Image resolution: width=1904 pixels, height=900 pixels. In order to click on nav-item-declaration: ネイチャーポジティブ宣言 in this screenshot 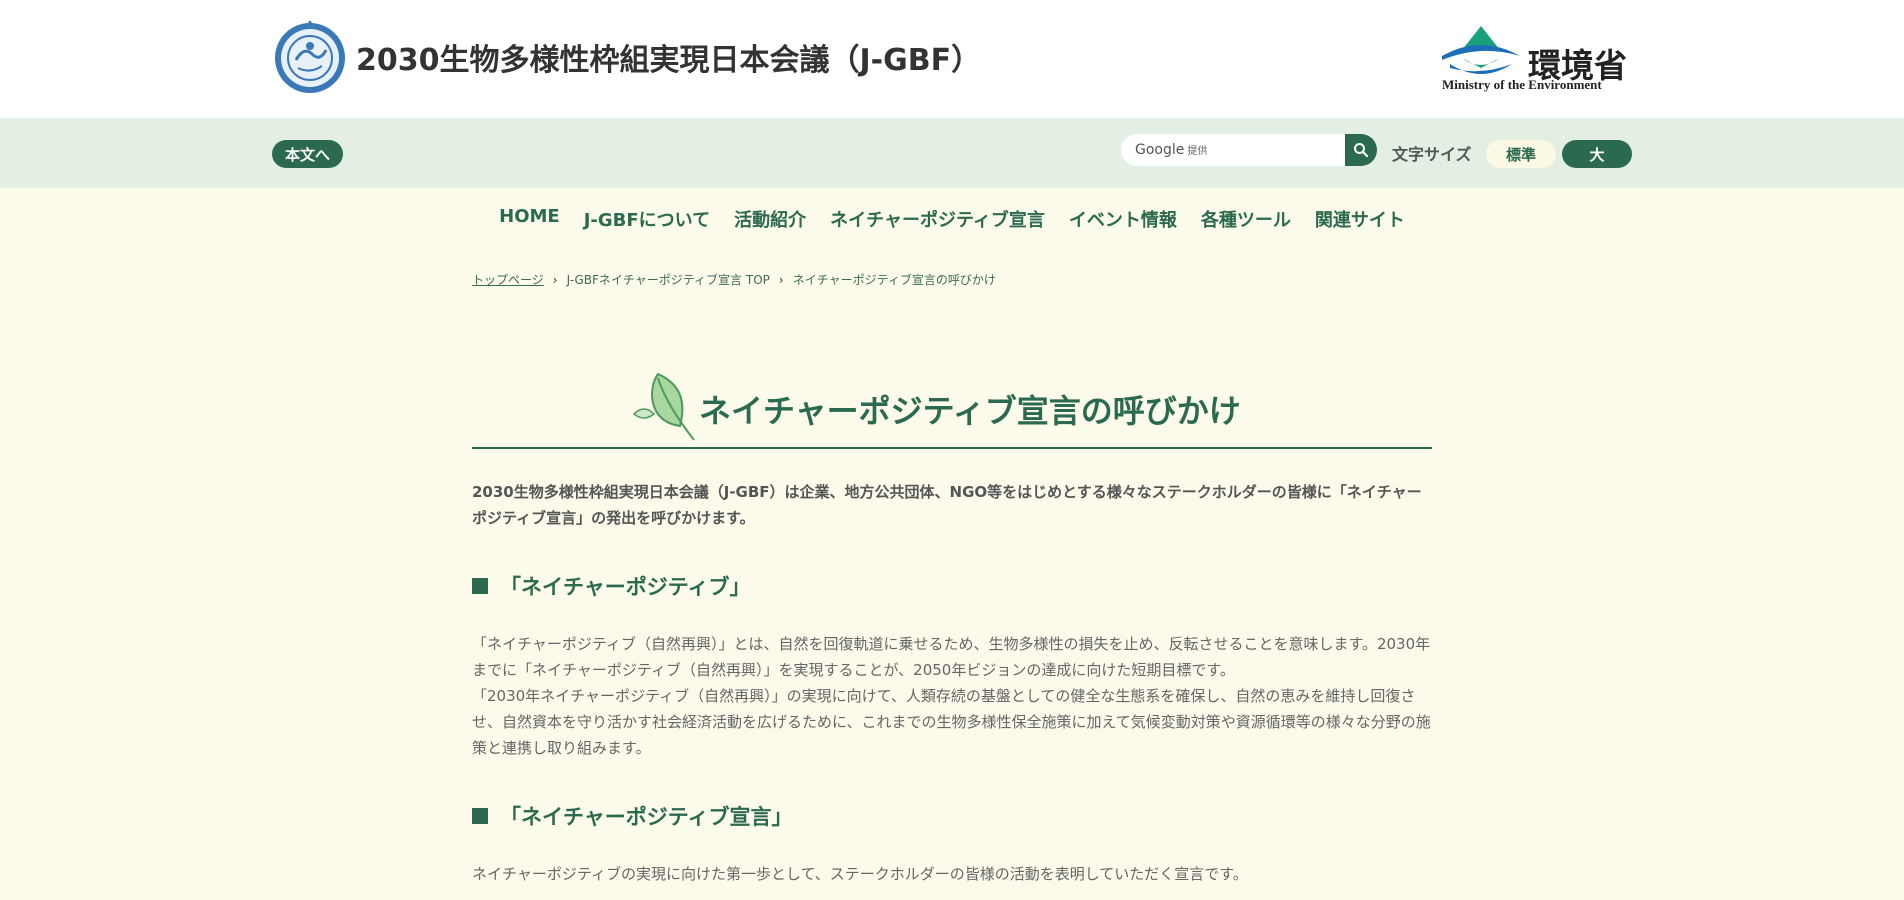, I will do `click(937, 219)`.